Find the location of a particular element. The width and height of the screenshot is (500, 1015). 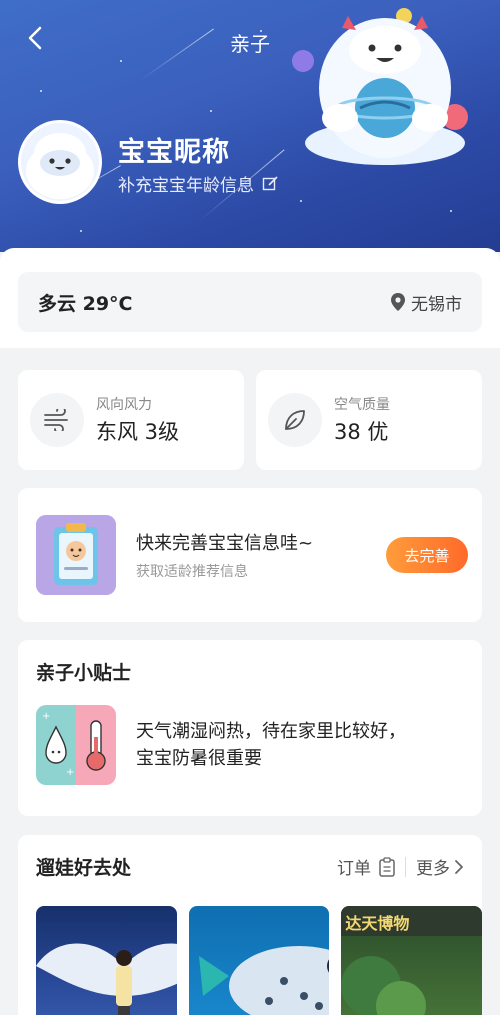

weather-bar: 多云 29°C 无锡市 is located at coordinates (250, 302).